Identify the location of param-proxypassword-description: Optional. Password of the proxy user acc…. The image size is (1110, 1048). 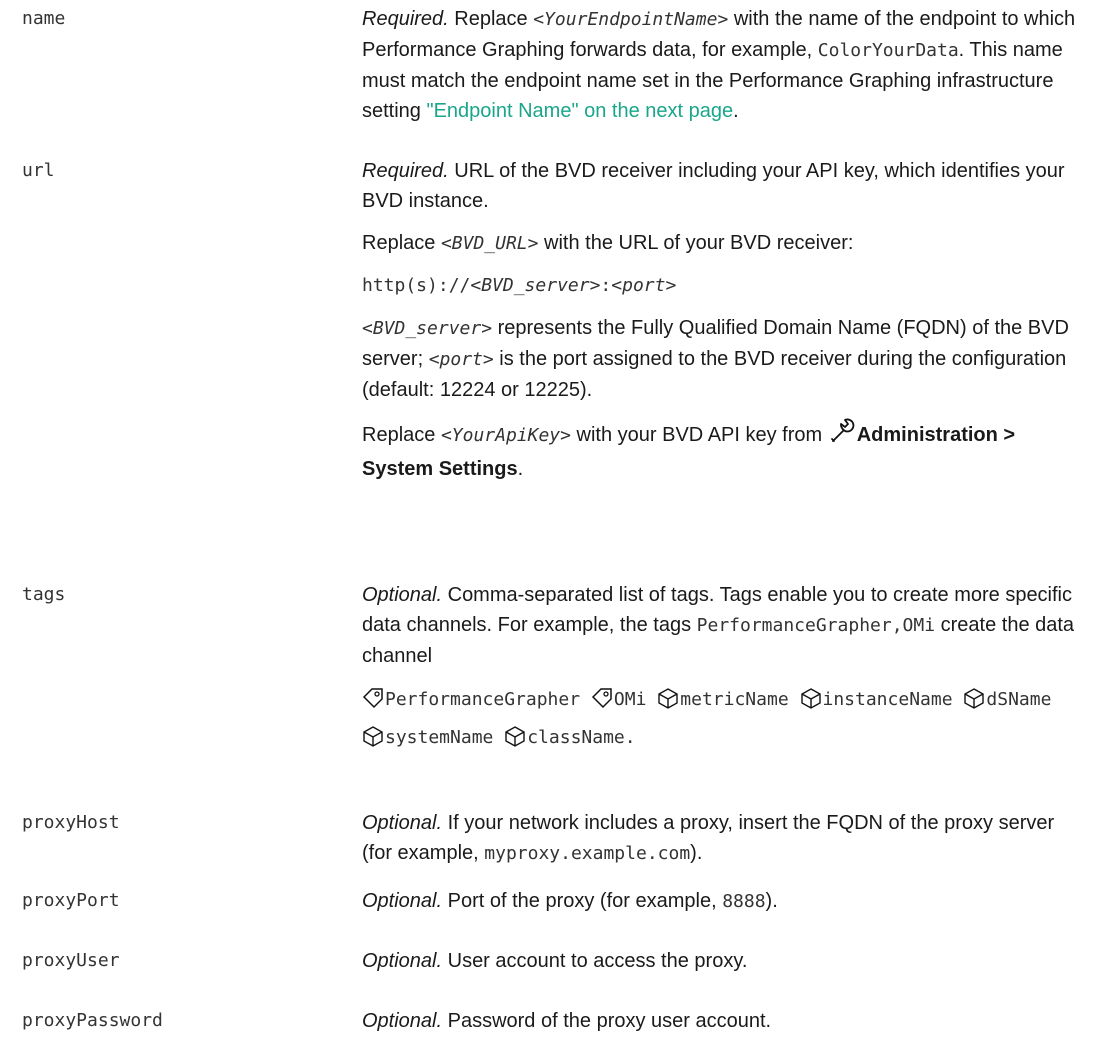
(722, 1027).